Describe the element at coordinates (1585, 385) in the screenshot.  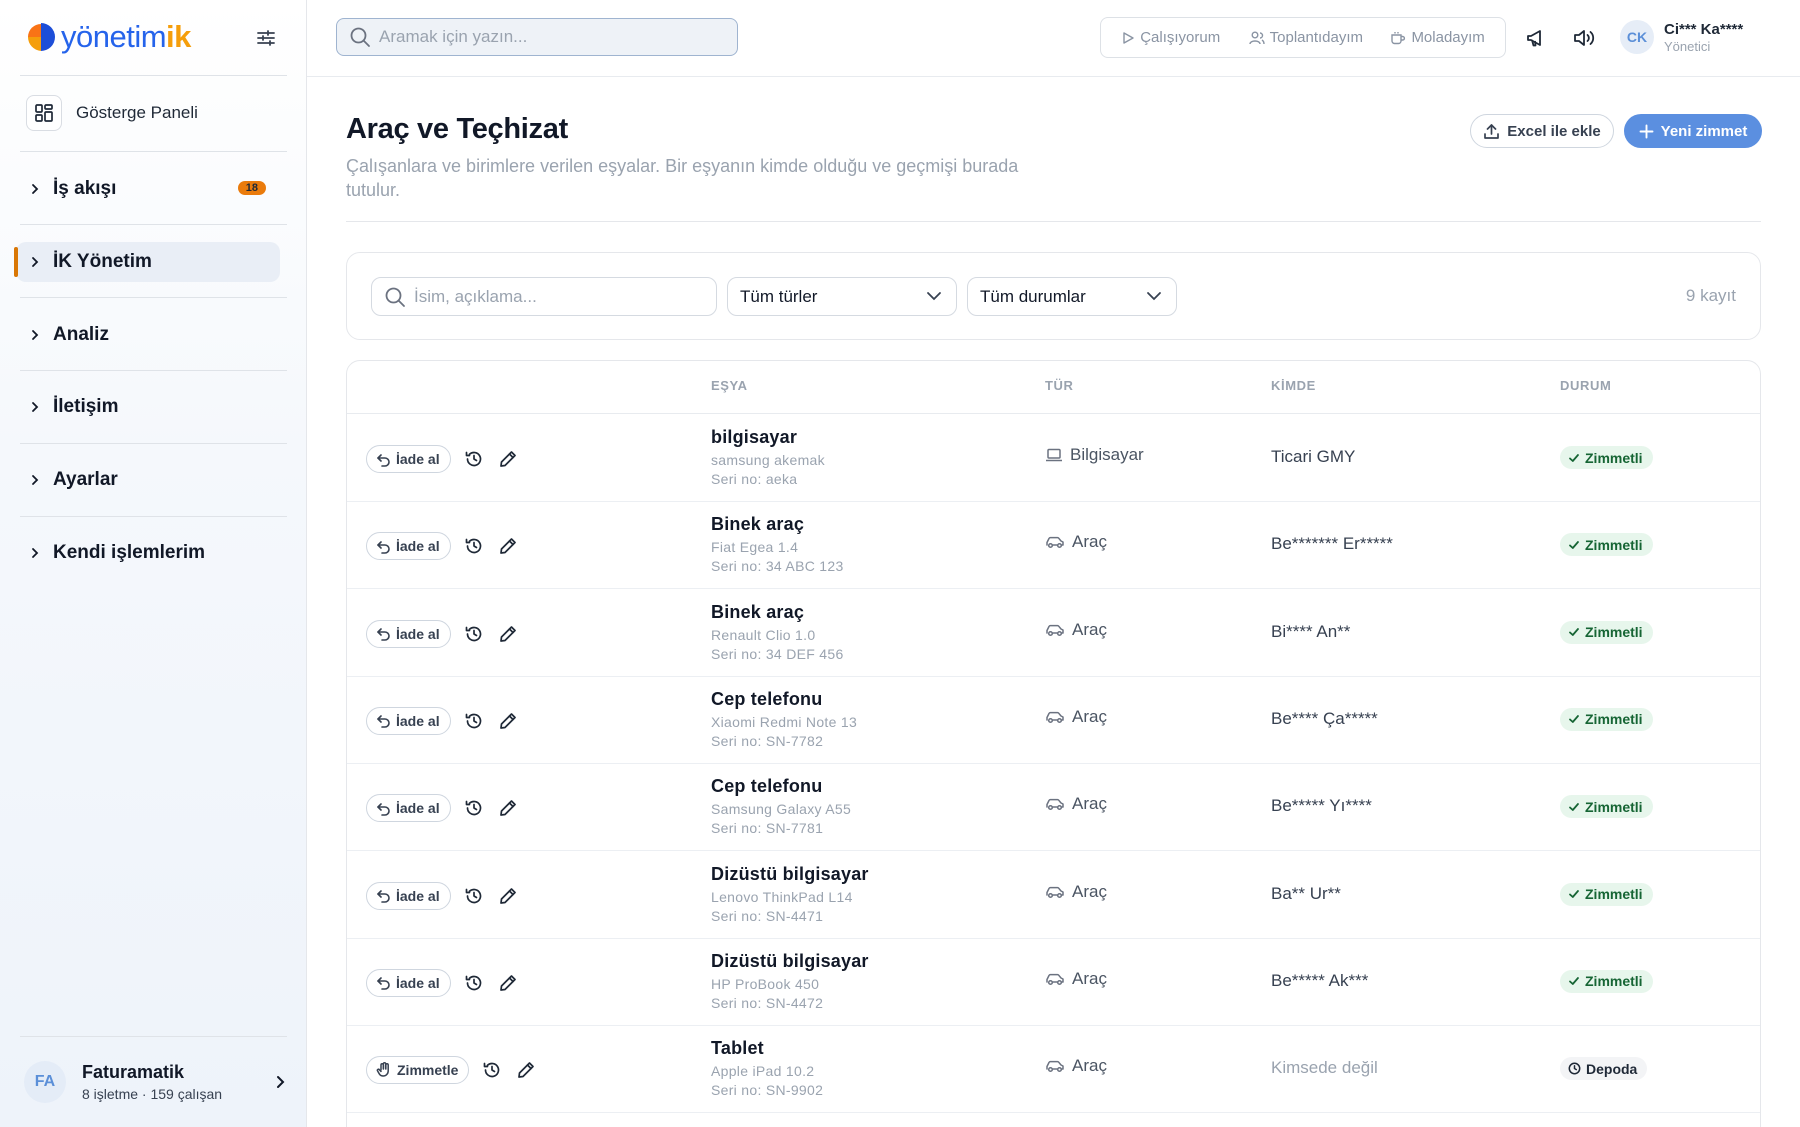
I see `column-header-status: DURUM` at that location.